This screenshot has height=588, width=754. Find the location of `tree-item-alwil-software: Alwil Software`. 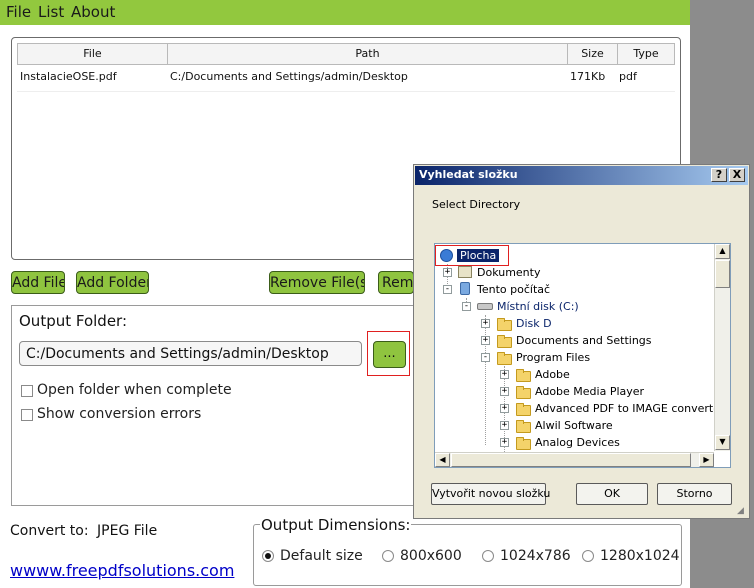

tree-item-alwil-software: Alwil Software is located at coordinates (574, 425).